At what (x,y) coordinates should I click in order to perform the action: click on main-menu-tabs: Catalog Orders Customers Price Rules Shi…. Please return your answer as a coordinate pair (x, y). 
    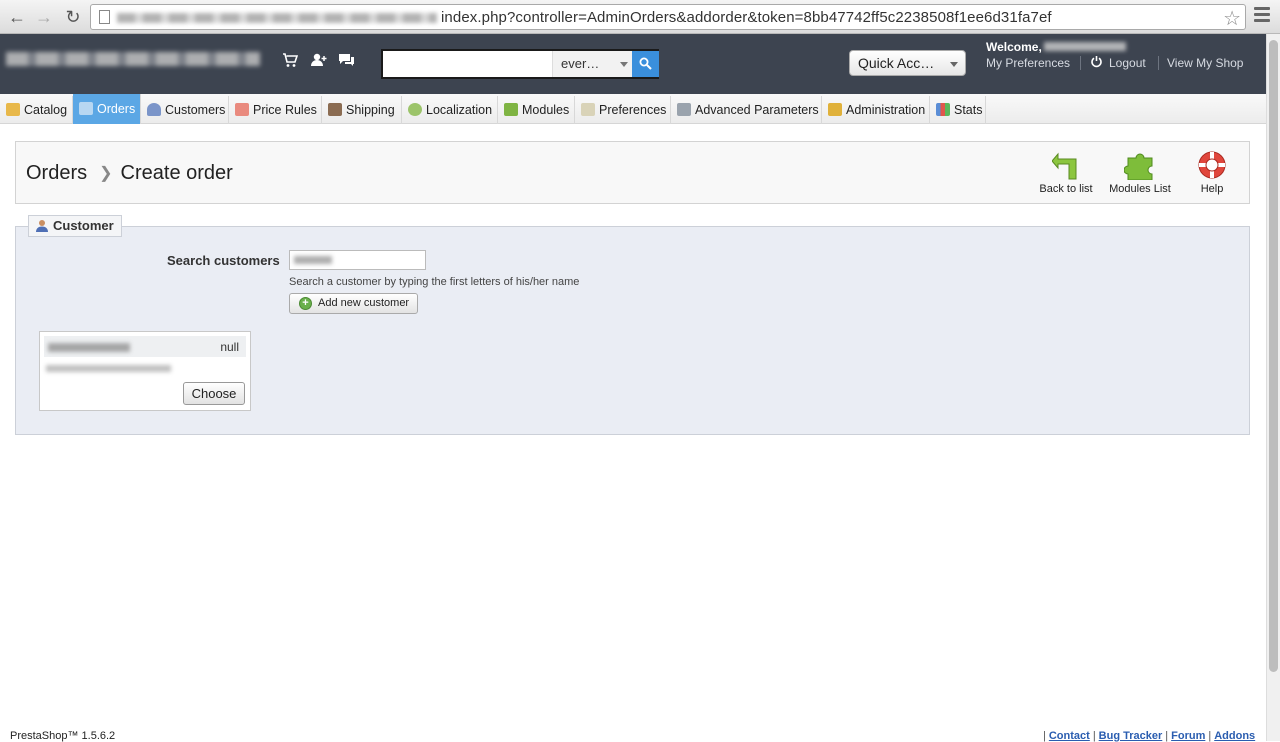
    Looking at the image, I should click on (633, 109).